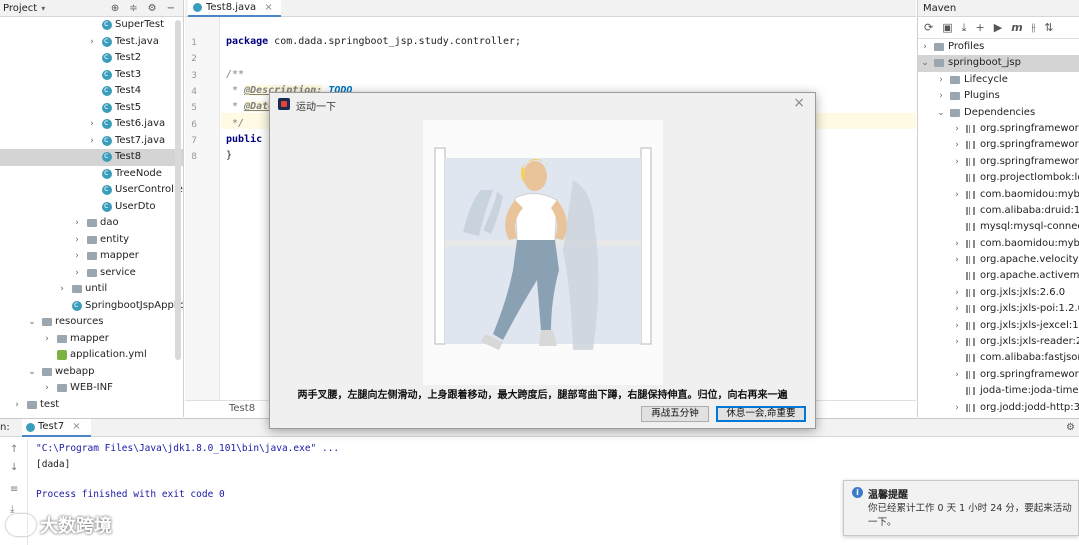 The height and width of the screenshot is (545, 1079). I want to click on run-icon: ▶, so click(998, 27).